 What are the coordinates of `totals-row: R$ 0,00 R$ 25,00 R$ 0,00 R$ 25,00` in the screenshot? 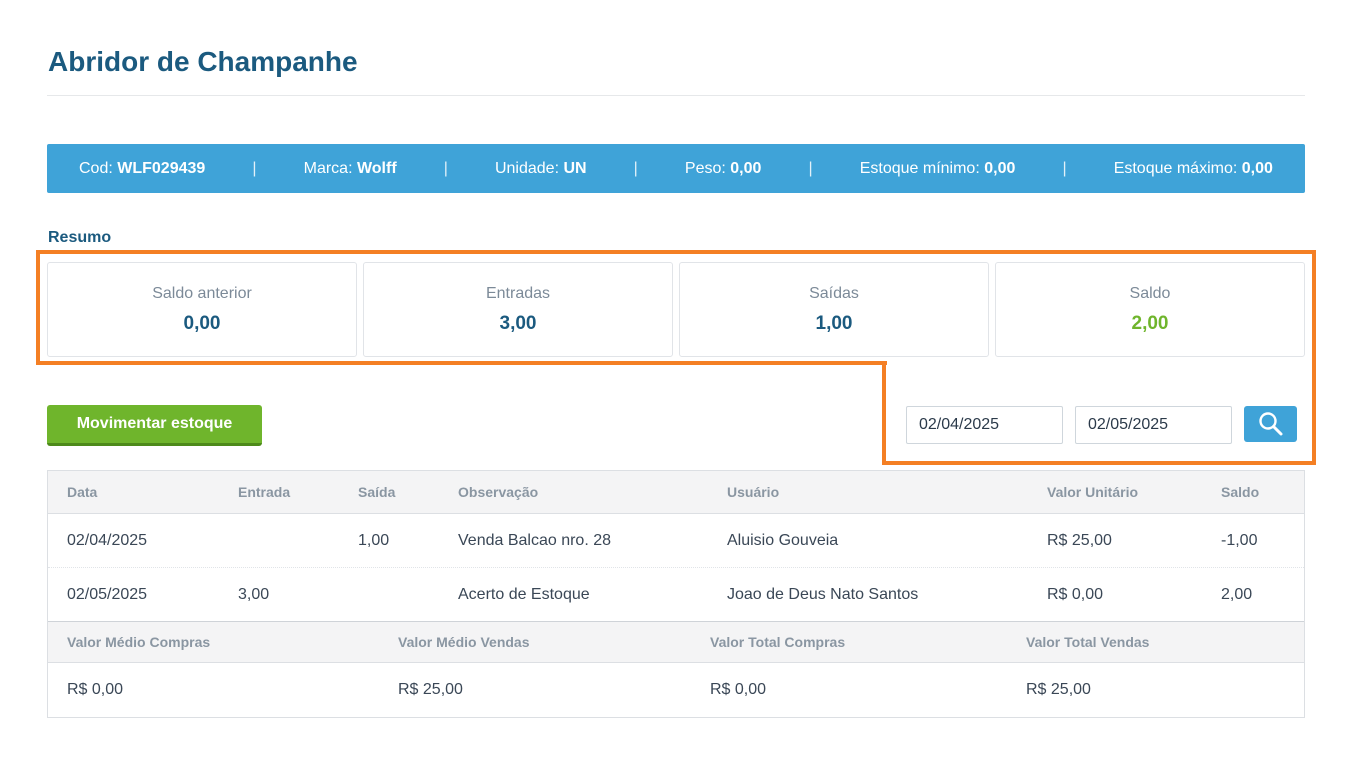 It's located at (676, 690).